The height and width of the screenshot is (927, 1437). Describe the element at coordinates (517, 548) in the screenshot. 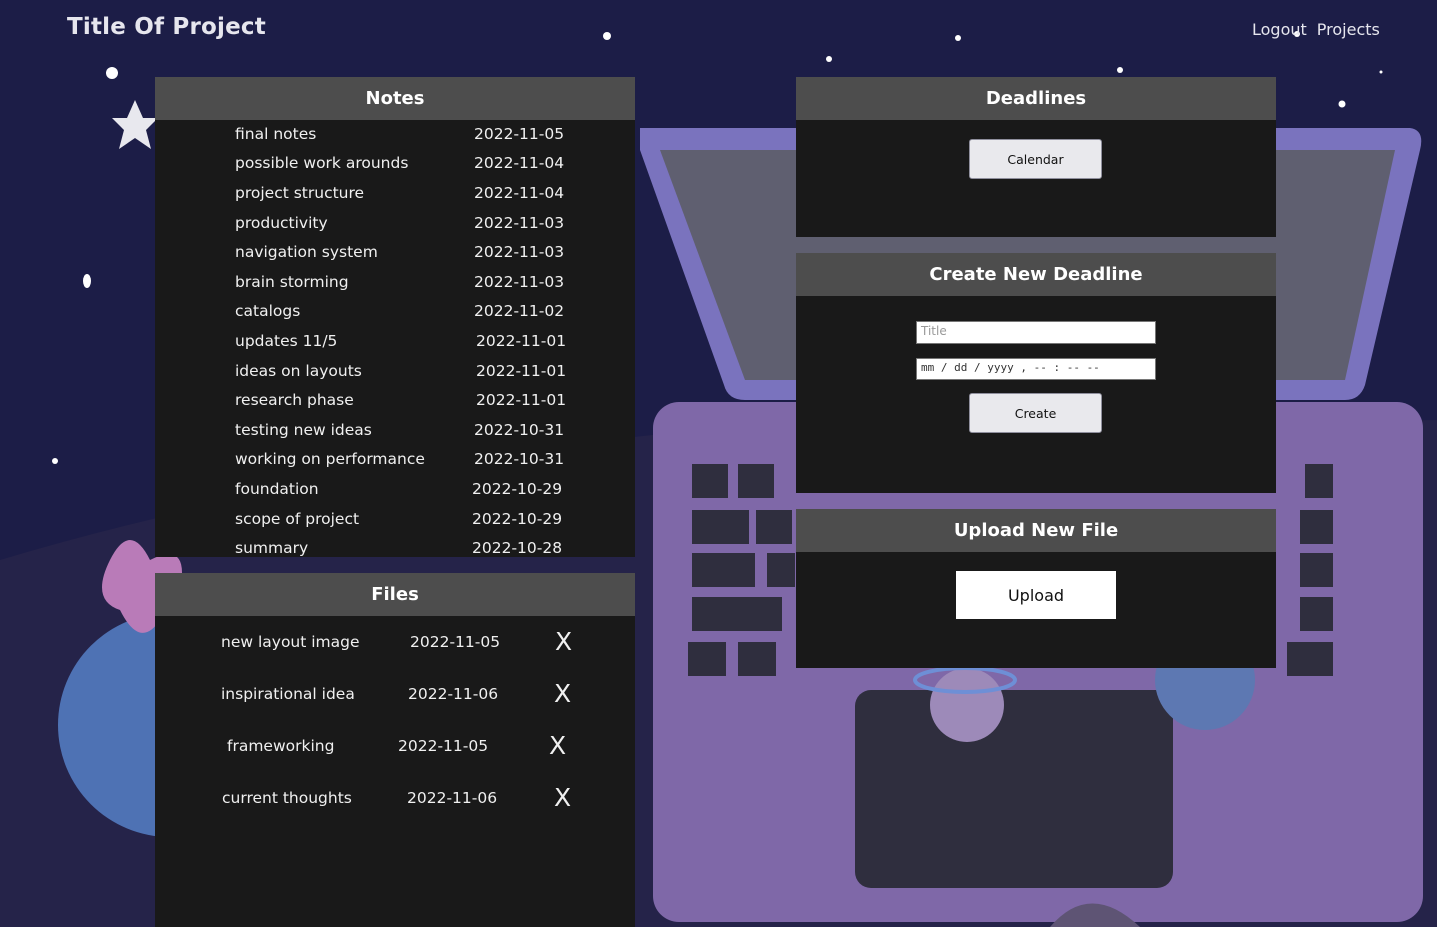

I see `note-date: 2022-10-28` at that location.